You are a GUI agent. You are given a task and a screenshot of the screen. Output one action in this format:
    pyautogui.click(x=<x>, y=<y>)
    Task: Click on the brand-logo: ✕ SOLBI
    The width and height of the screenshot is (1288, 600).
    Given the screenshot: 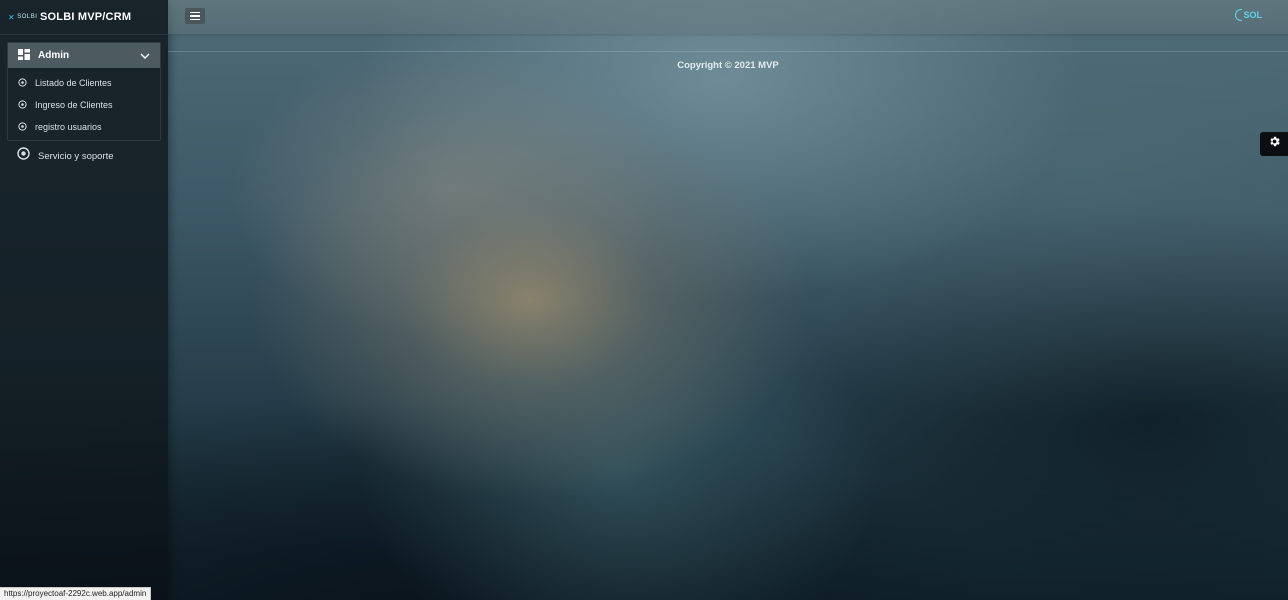 What is the action you would take?
    pyautogui.click(x=23, y=17)
    